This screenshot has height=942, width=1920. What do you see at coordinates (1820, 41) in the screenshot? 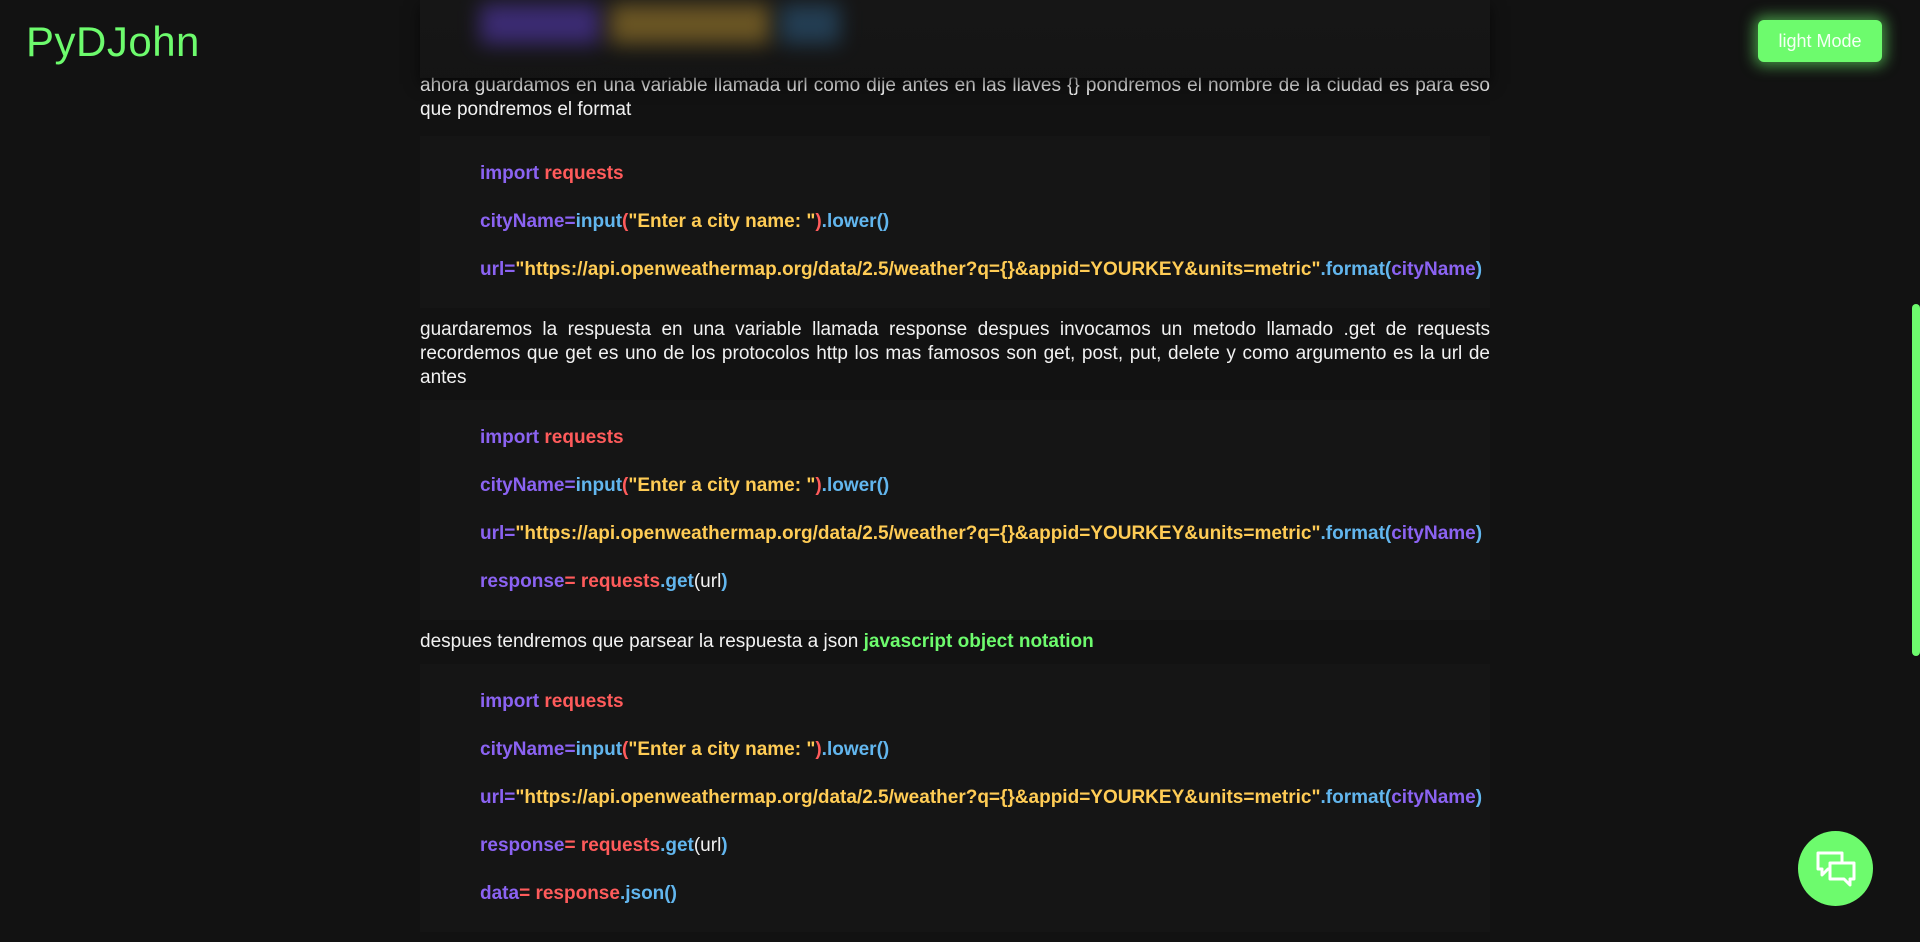
I see `light-mode-button: light Mode` at bounding box center [1820, 41].